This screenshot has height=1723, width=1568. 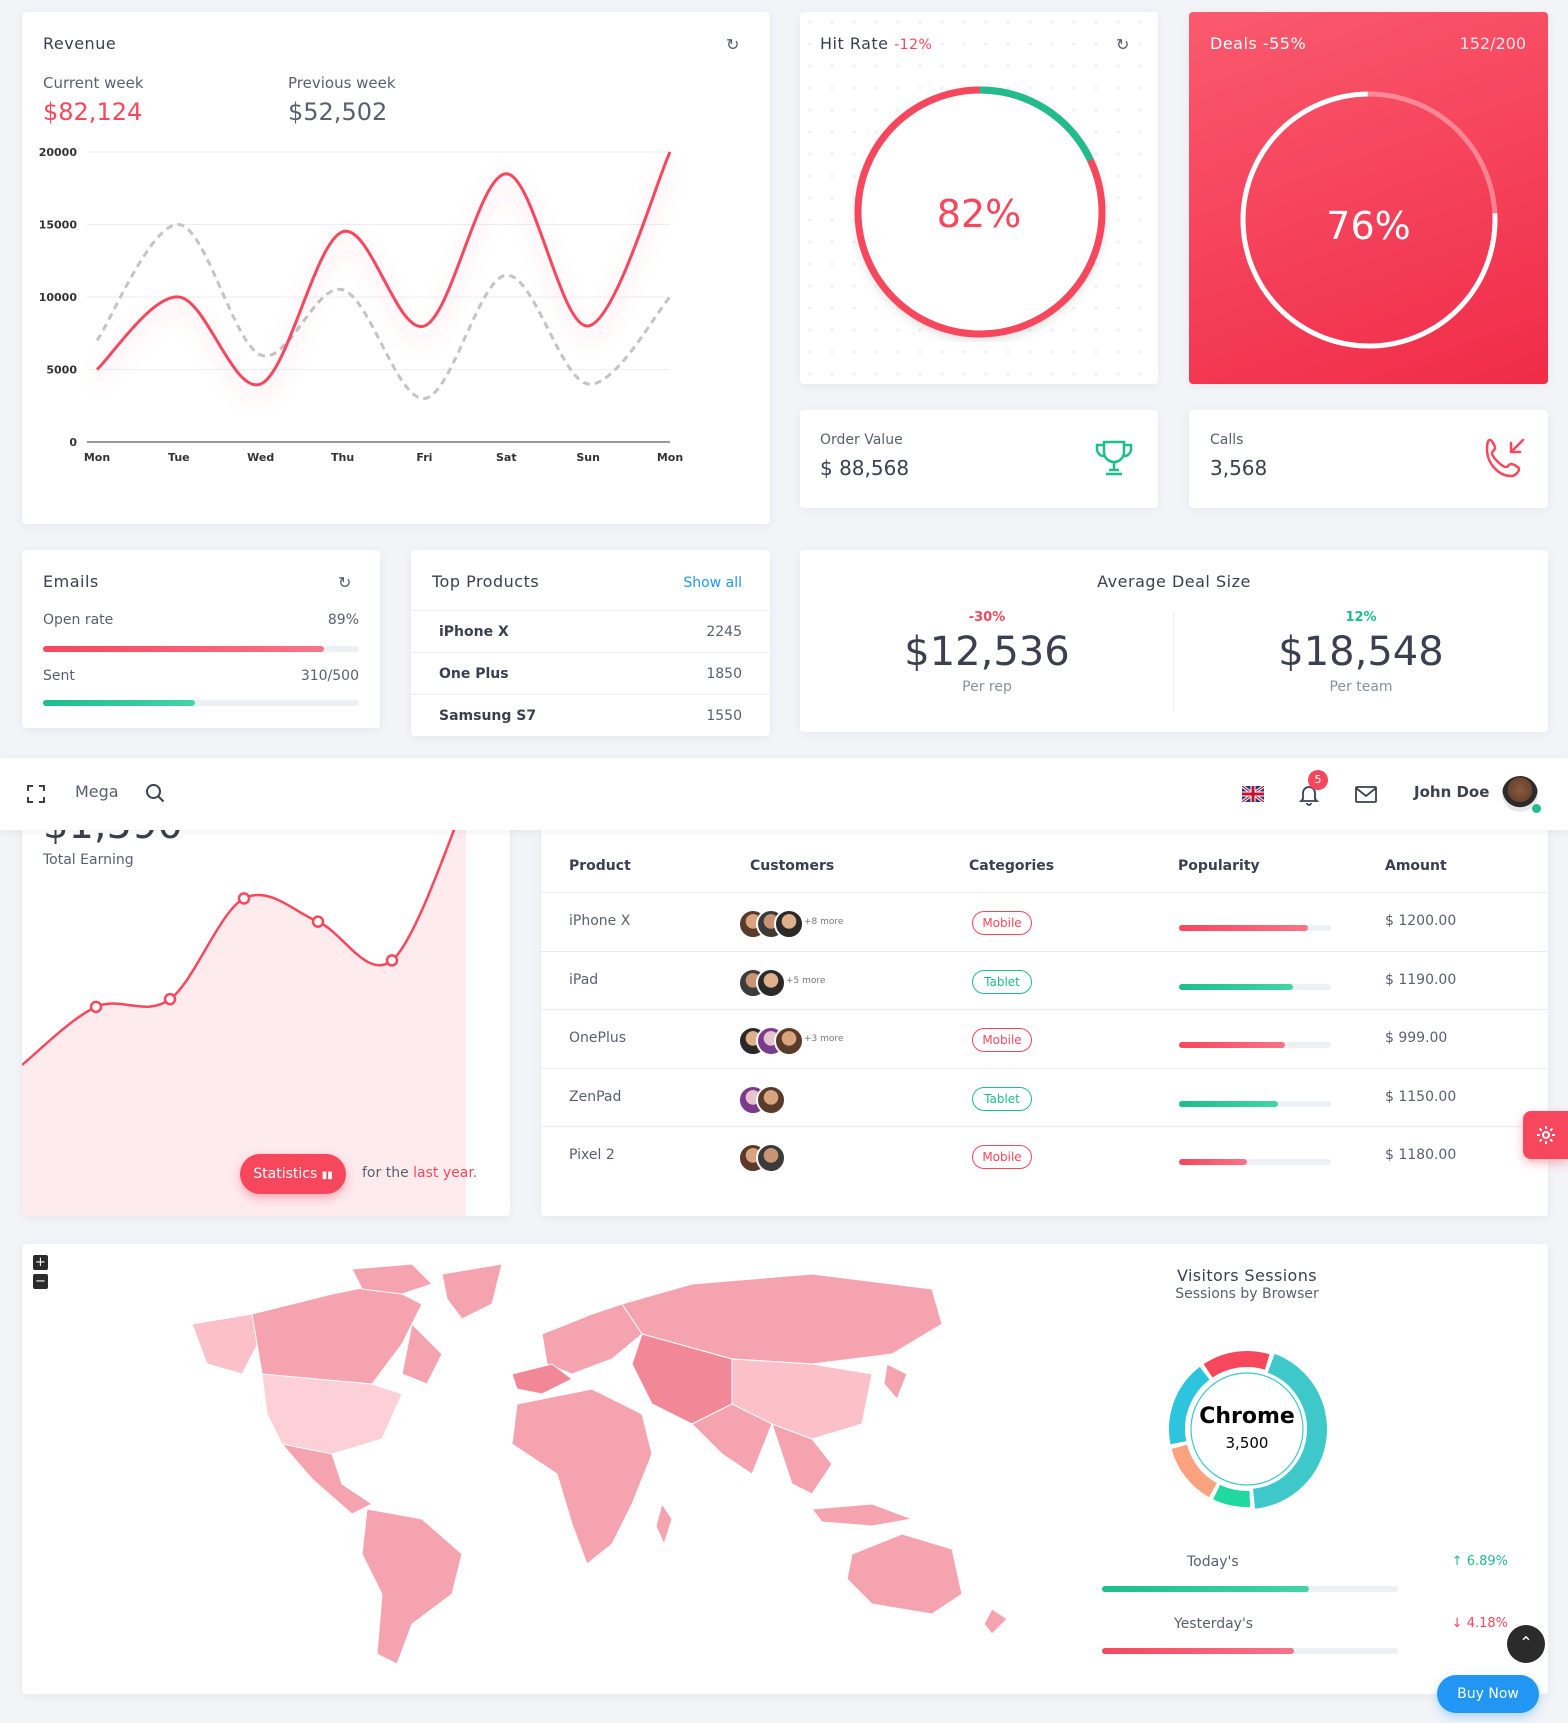 What do you see at coordinates (293, 1174) in the screenshot?
I see `statistics-button: Statistics ▮▮` at bounding box center [293, 1174].